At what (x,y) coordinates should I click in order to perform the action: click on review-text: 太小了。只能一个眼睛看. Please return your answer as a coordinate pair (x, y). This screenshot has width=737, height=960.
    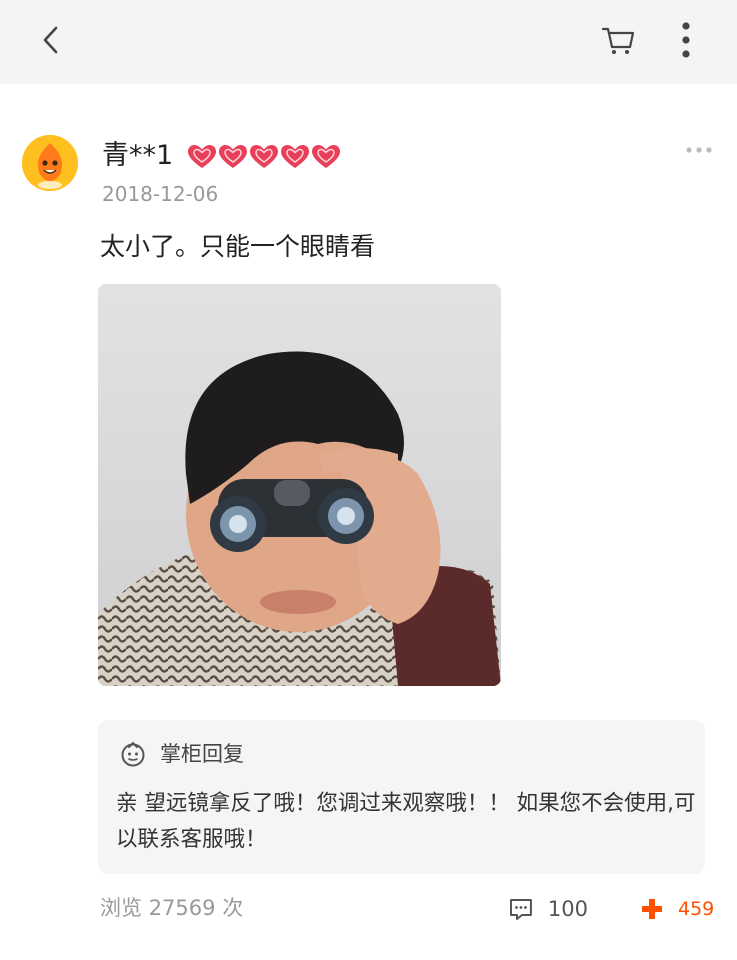
    Looking at the image, I should click on (238, 246).